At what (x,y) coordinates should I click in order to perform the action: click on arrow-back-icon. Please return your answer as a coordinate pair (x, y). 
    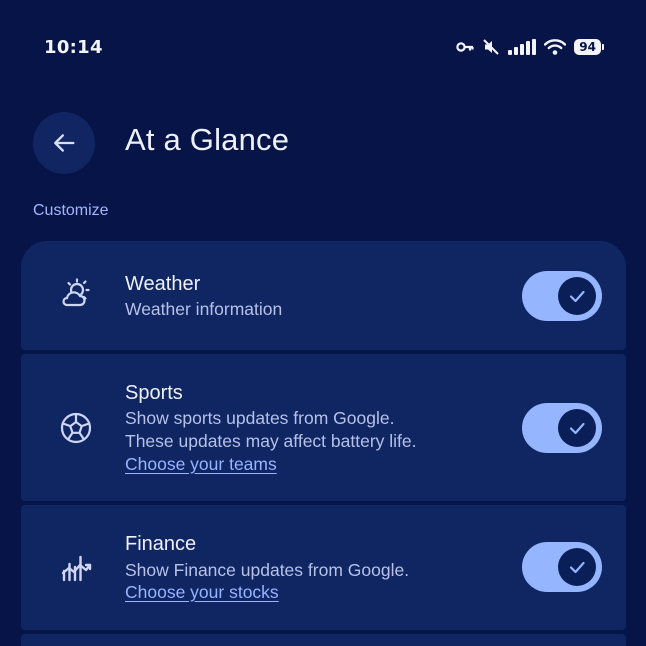
    Looking at the image, I should click on (64, 143).